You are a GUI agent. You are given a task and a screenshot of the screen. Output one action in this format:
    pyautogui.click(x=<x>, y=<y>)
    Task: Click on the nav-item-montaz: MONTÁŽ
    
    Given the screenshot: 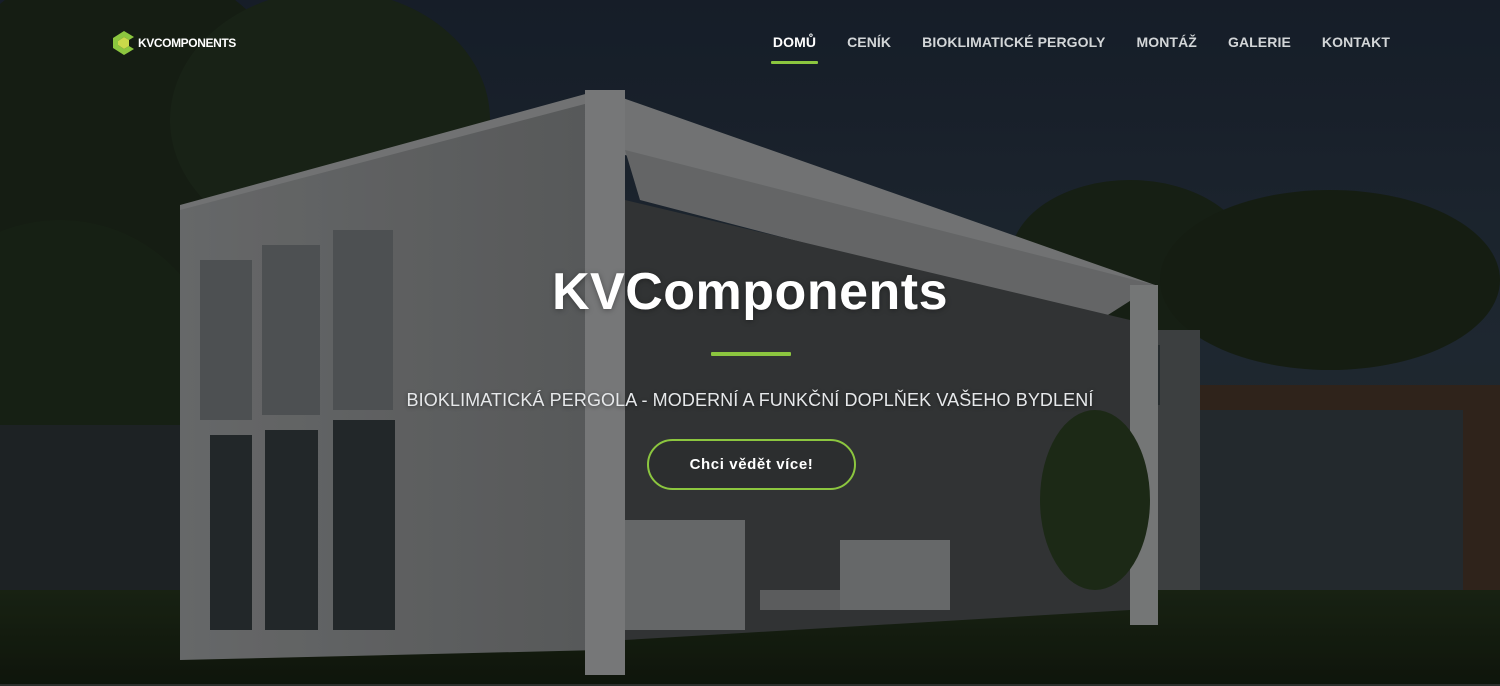 What is the action you would take?
    pyautogui.click(x=1166, y=49)
    